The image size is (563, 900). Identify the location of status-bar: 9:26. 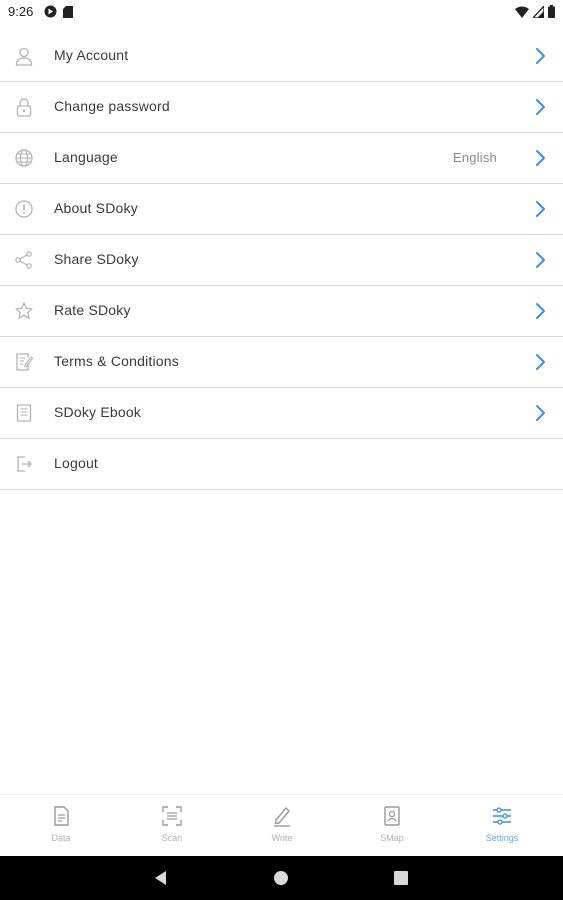
(281, 12).